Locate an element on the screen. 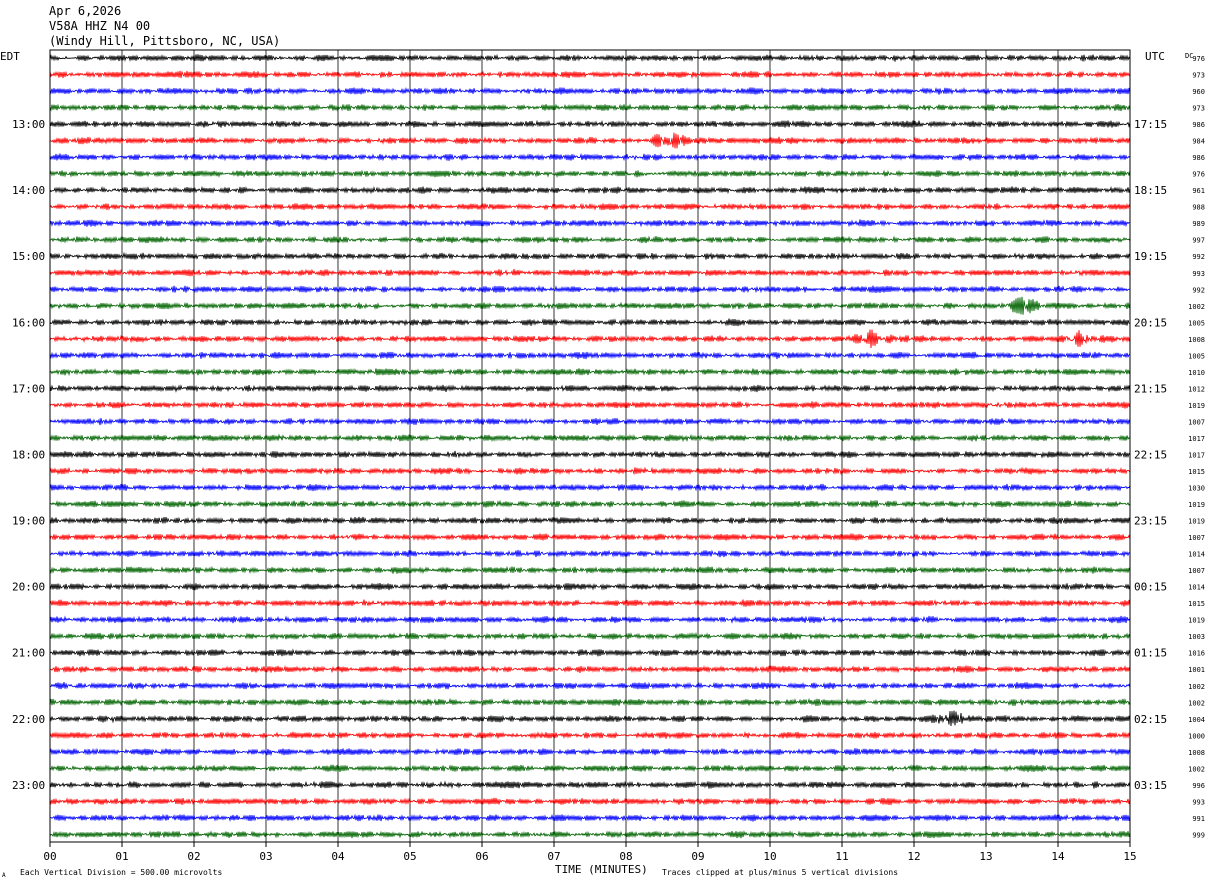 This screenshot has height=886, width=1210. dc-value-label: 999 is located at coordinates (1198, 835).